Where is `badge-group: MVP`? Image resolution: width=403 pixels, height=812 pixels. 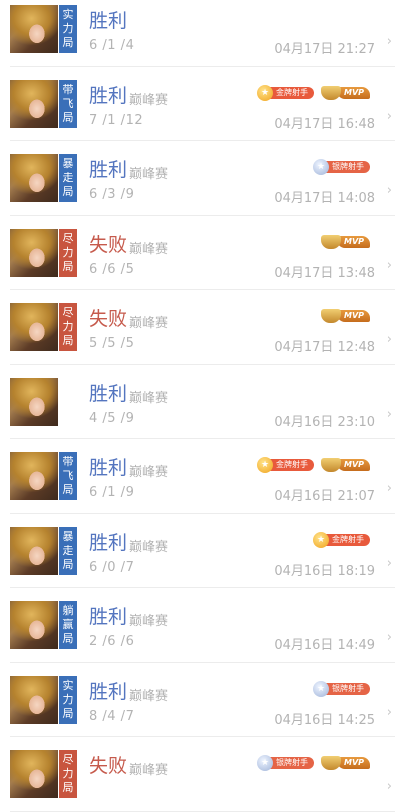
badge-group: MVP is located at coordinates (345, 316).